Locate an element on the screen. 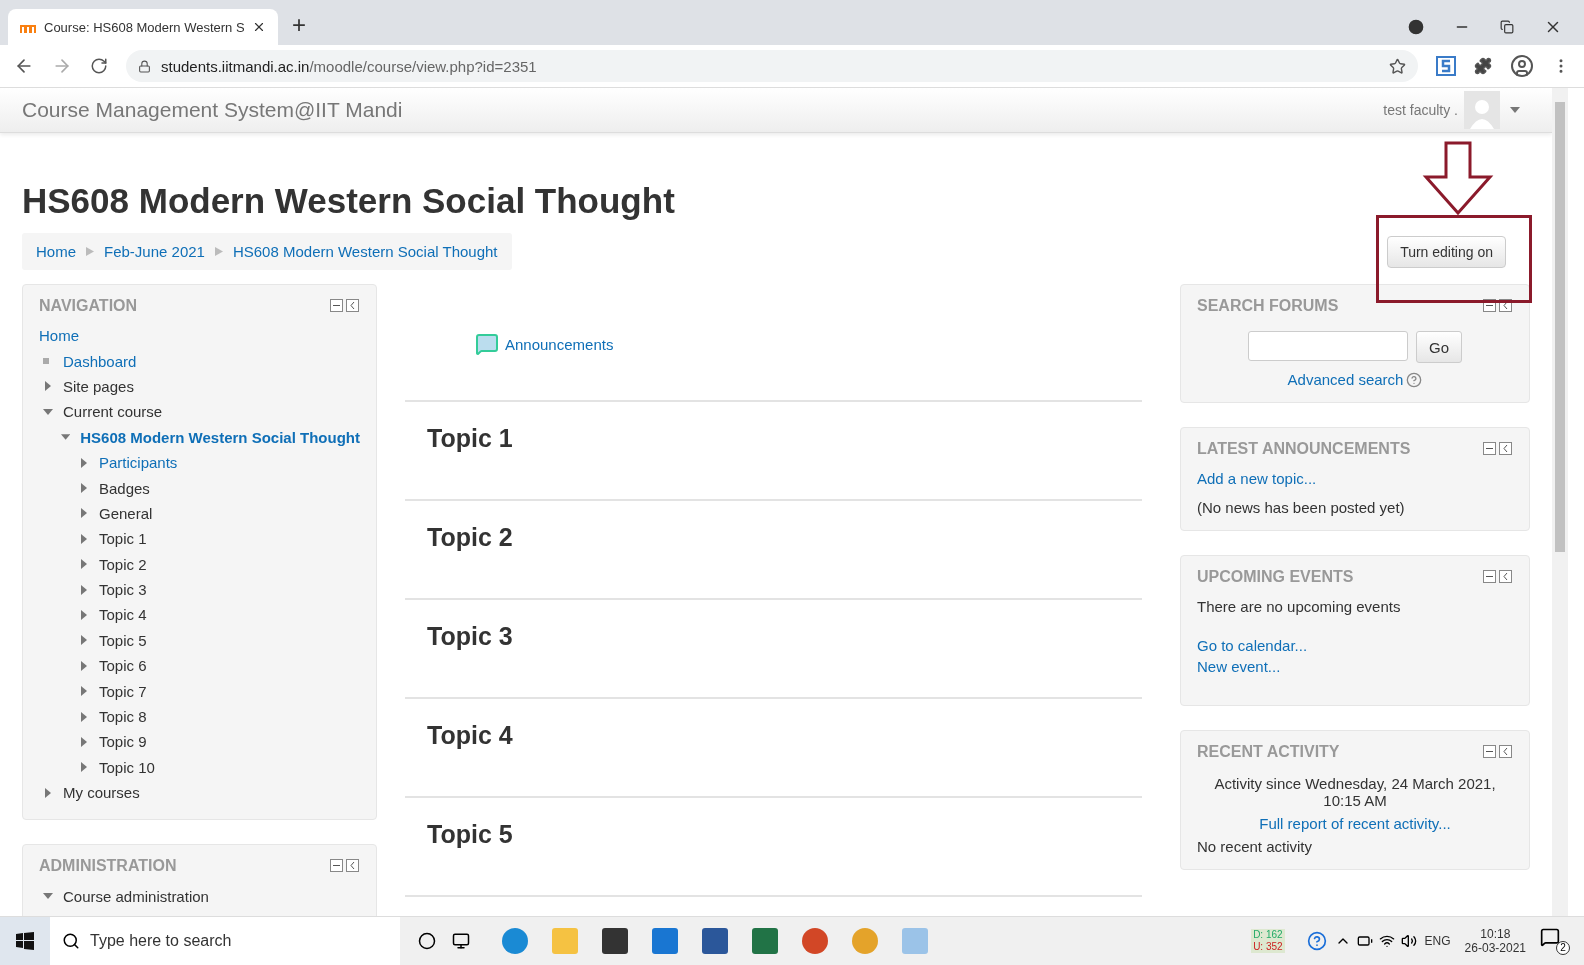  topic-heading: Topic 5 is located at coordinates (470, 834).